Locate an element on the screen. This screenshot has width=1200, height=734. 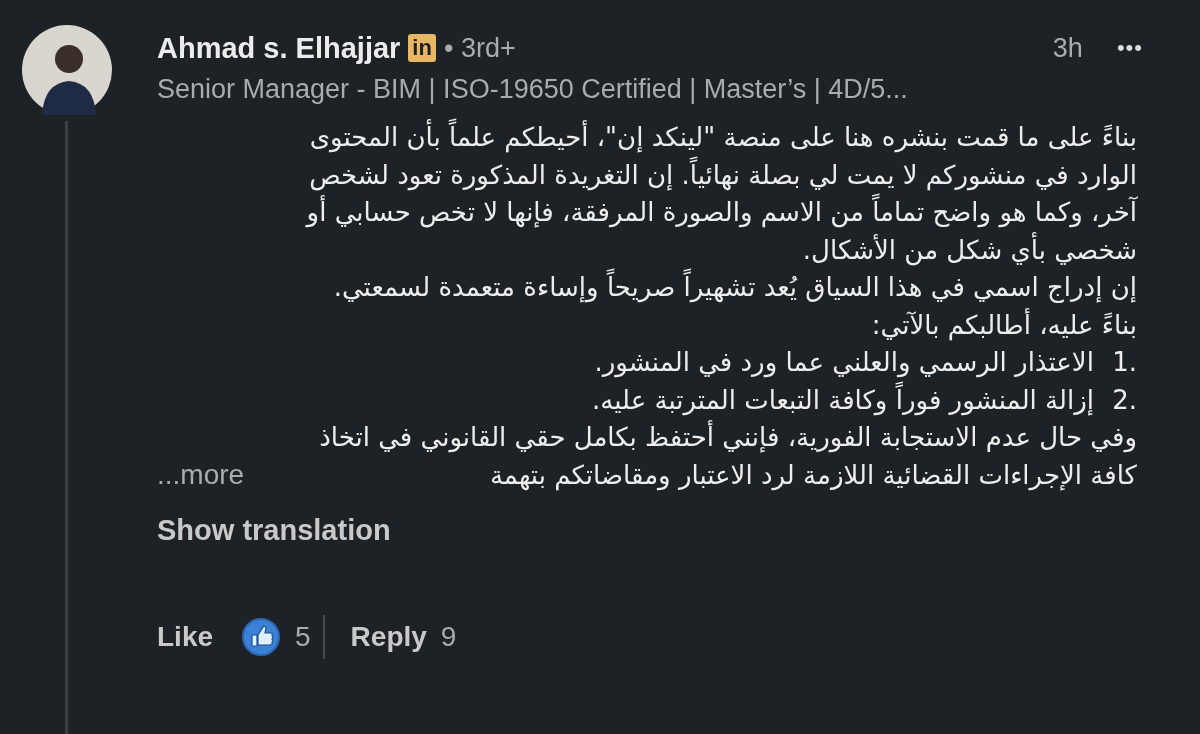
author-name: Ahmad s. Elhajjar is located at coordinates (279, 48).